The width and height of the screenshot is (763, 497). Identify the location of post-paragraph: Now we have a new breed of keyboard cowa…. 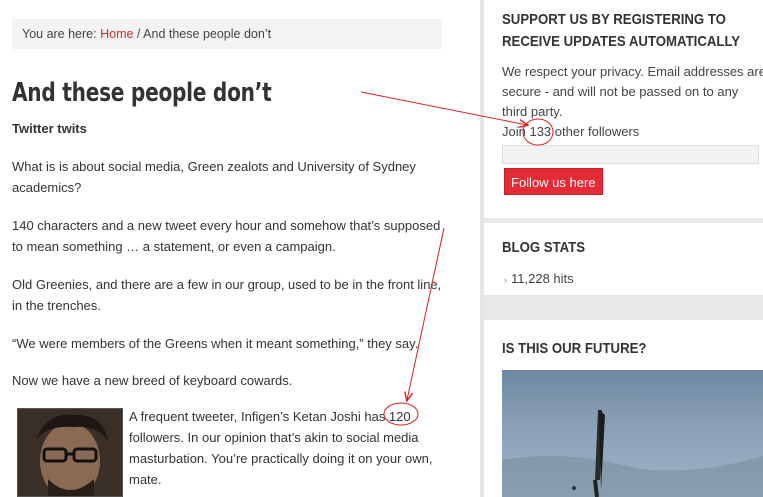
(152, 380).